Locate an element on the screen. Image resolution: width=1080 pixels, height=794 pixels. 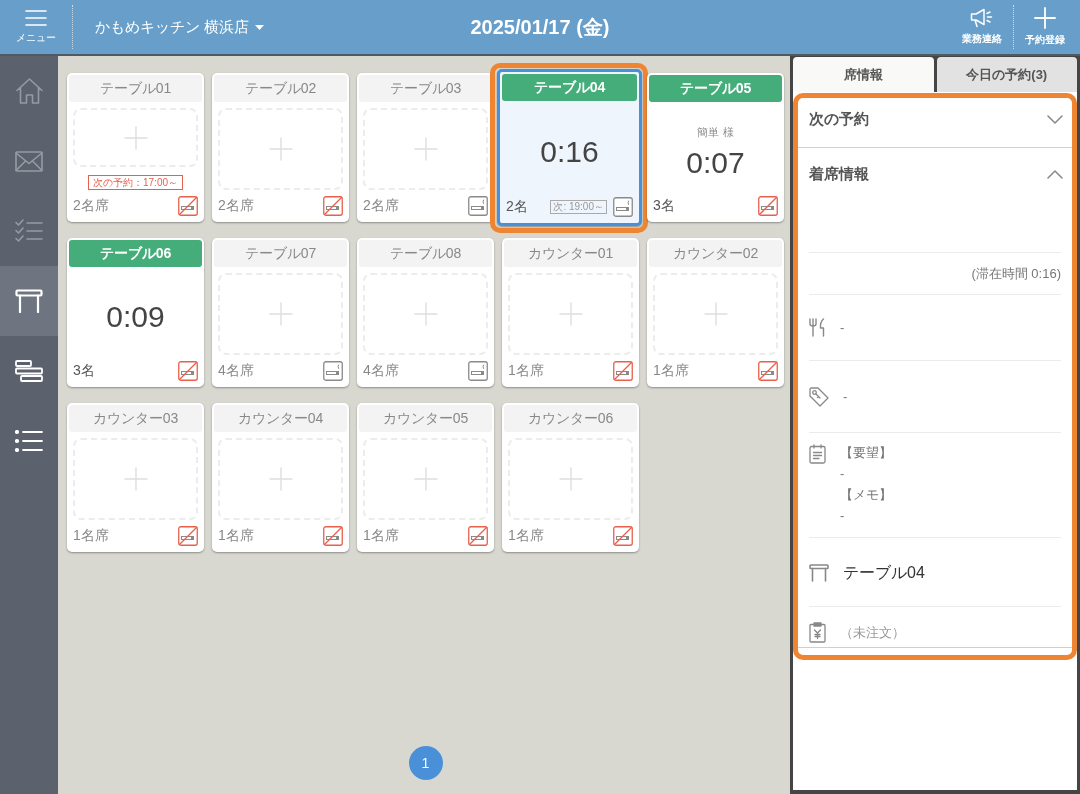
table-name-header: テーブル08 is located at coordinates (425, 253).